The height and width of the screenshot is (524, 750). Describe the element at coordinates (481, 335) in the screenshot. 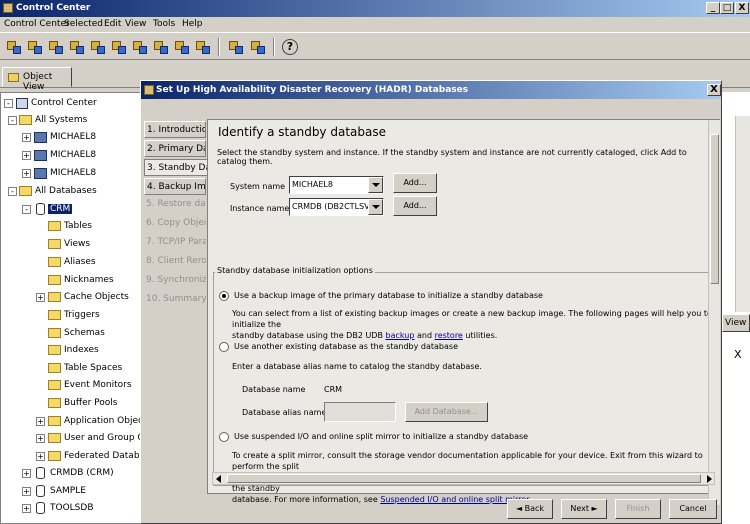

I see `backup-desc-text: utilities.` at that location.